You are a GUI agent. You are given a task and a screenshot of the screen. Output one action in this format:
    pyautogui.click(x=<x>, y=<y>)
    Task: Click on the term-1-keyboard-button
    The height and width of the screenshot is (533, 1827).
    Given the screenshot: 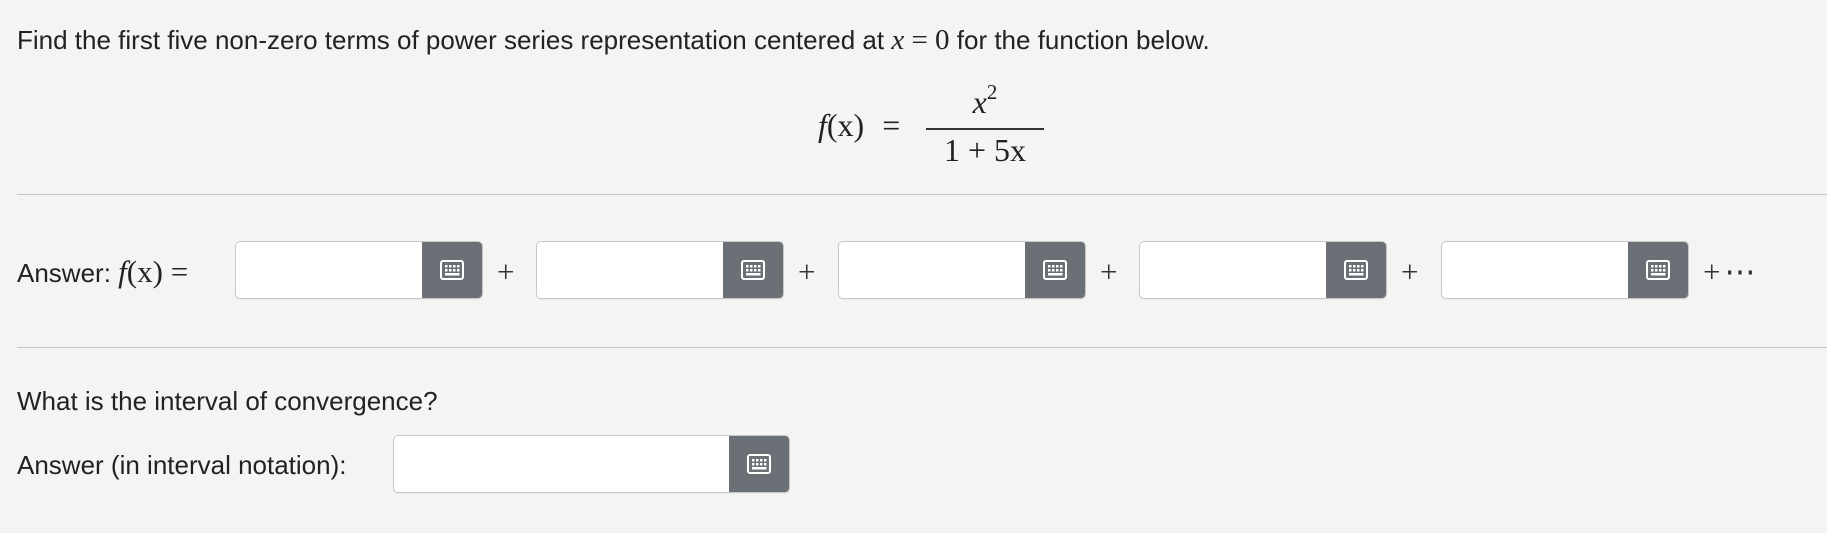 What is the action you would take?
    pyautogui.click(x=452, y=270)
    